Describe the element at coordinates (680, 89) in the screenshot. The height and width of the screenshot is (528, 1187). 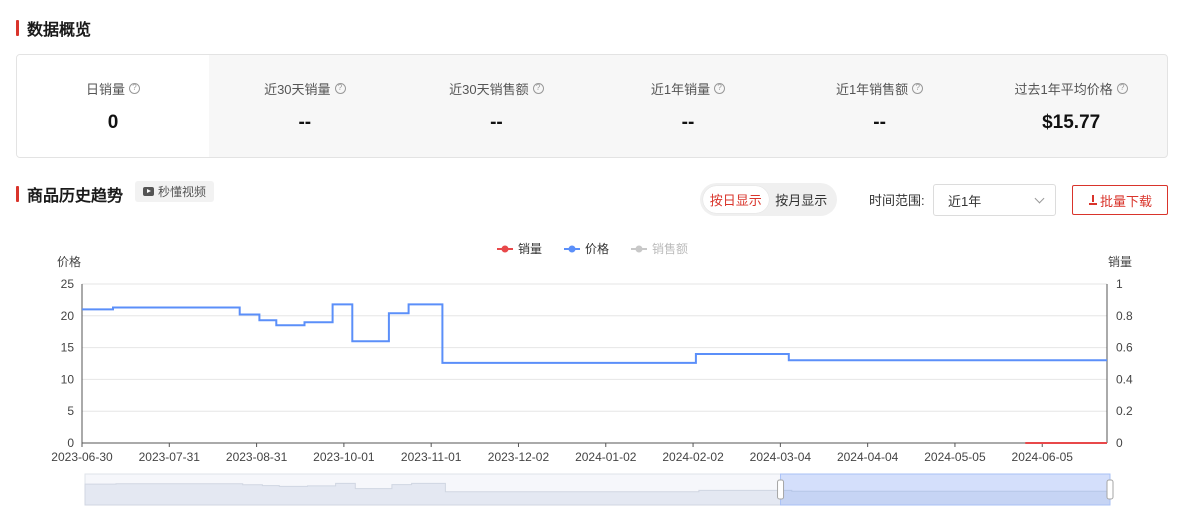
I see `stat-label: 近1年销量` at that location.